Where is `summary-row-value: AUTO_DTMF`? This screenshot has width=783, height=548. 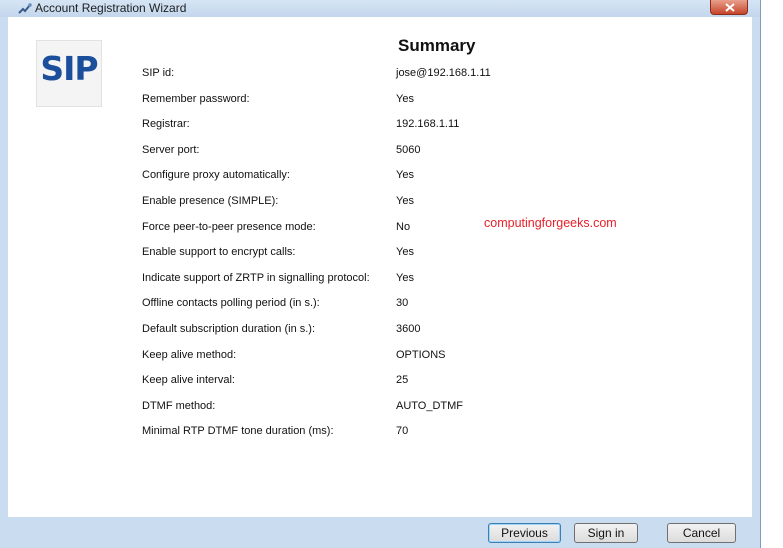 summary-row-value: AUTO_DTMF is located at coordinates (430, 406).